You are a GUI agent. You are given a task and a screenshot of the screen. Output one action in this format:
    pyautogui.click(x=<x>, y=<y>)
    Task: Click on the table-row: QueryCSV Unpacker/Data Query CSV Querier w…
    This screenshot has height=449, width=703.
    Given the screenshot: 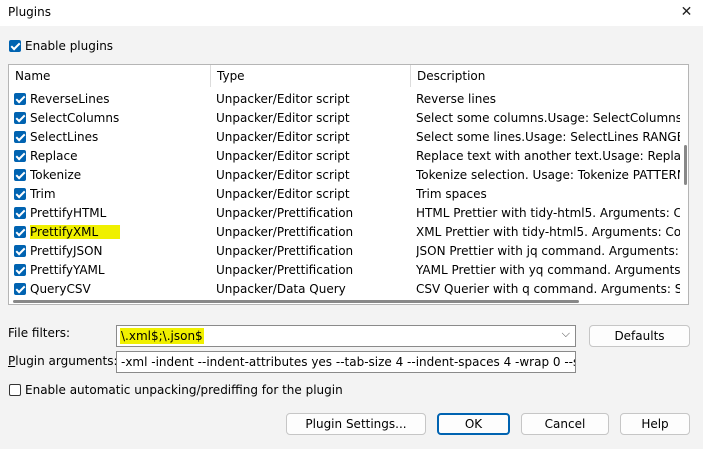 What is the action you would take?
    pyautogui.click(x=345, y=289)
    